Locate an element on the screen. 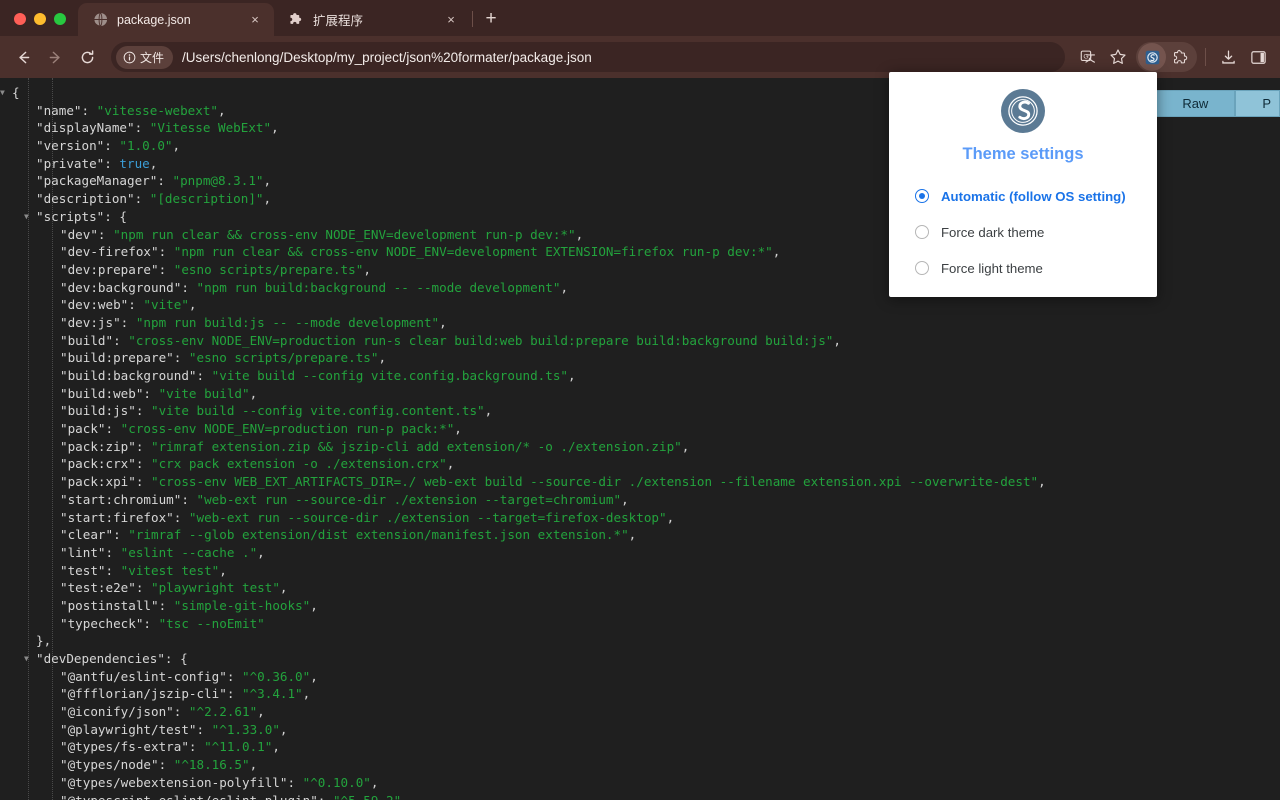  reload-button is located at coordinates (87, 57).